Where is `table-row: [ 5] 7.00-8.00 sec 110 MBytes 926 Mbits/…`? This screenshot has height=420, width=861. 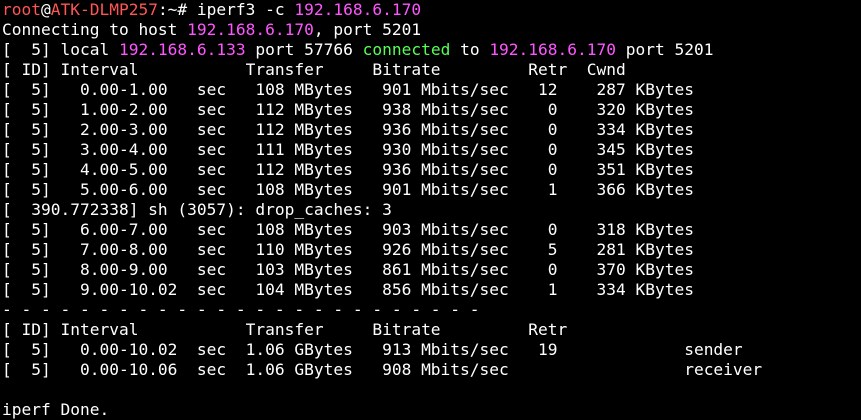 table-row: [ 5] 7.00-8.00 sec 110 MBytes 926 Mbits/… is located at coordinates (348, 249).